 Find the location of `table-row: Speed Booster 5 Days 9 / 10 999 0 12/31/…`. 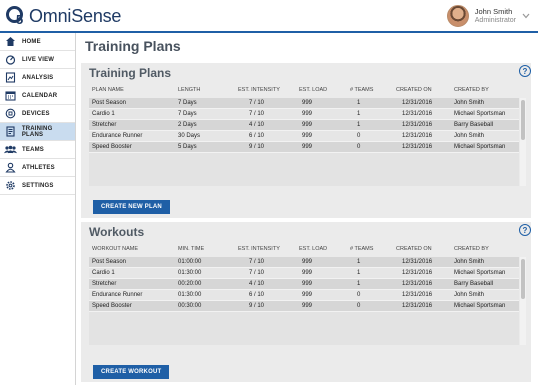

table-row: Speed Booster 5 Days 9 / 10 999 0 12/31/… is located at coordinates (304, 147).